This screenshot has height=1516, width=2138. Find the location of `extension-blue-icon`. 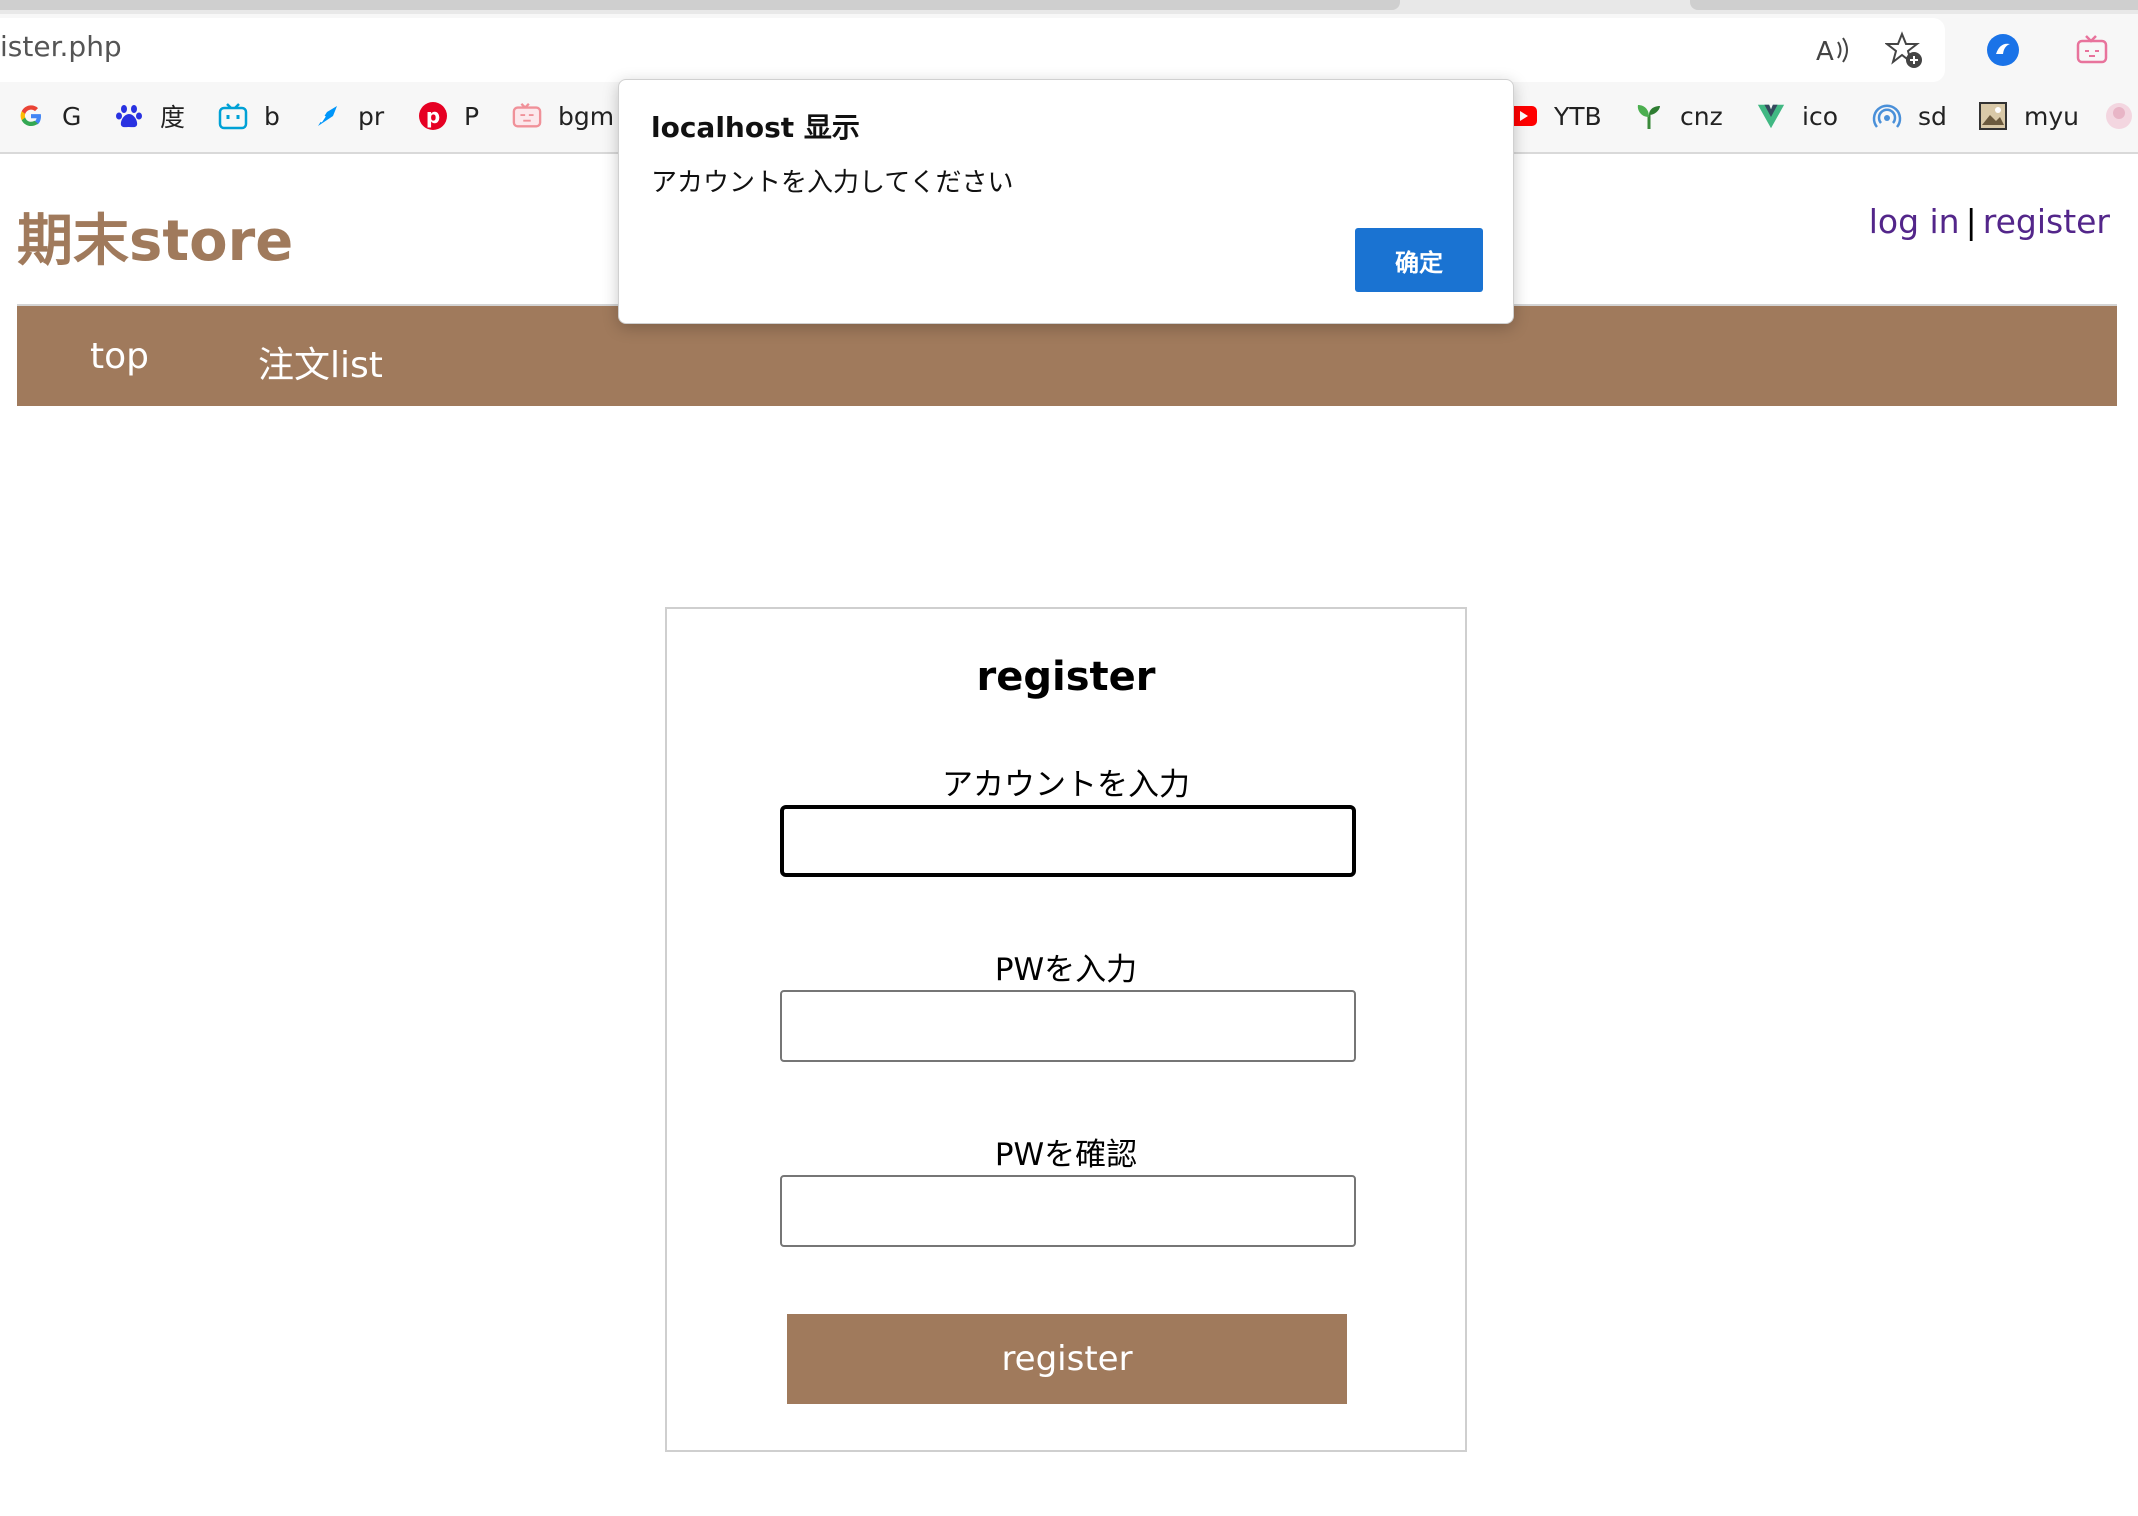

extension-blue-icon is located at coordinates (2003, 50).